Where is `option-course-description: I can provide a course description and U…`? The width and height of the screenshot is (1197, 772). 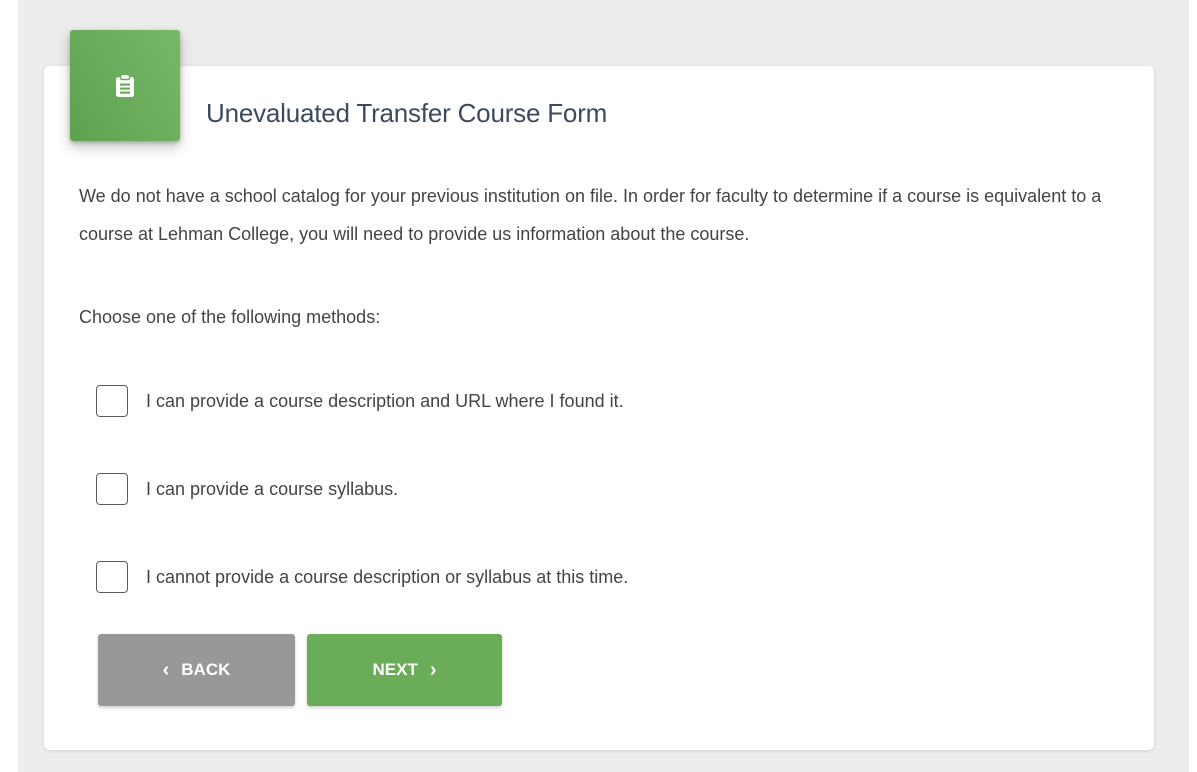 option-course-description: I can provide a course description and U… is located at coordinates (360, 401).